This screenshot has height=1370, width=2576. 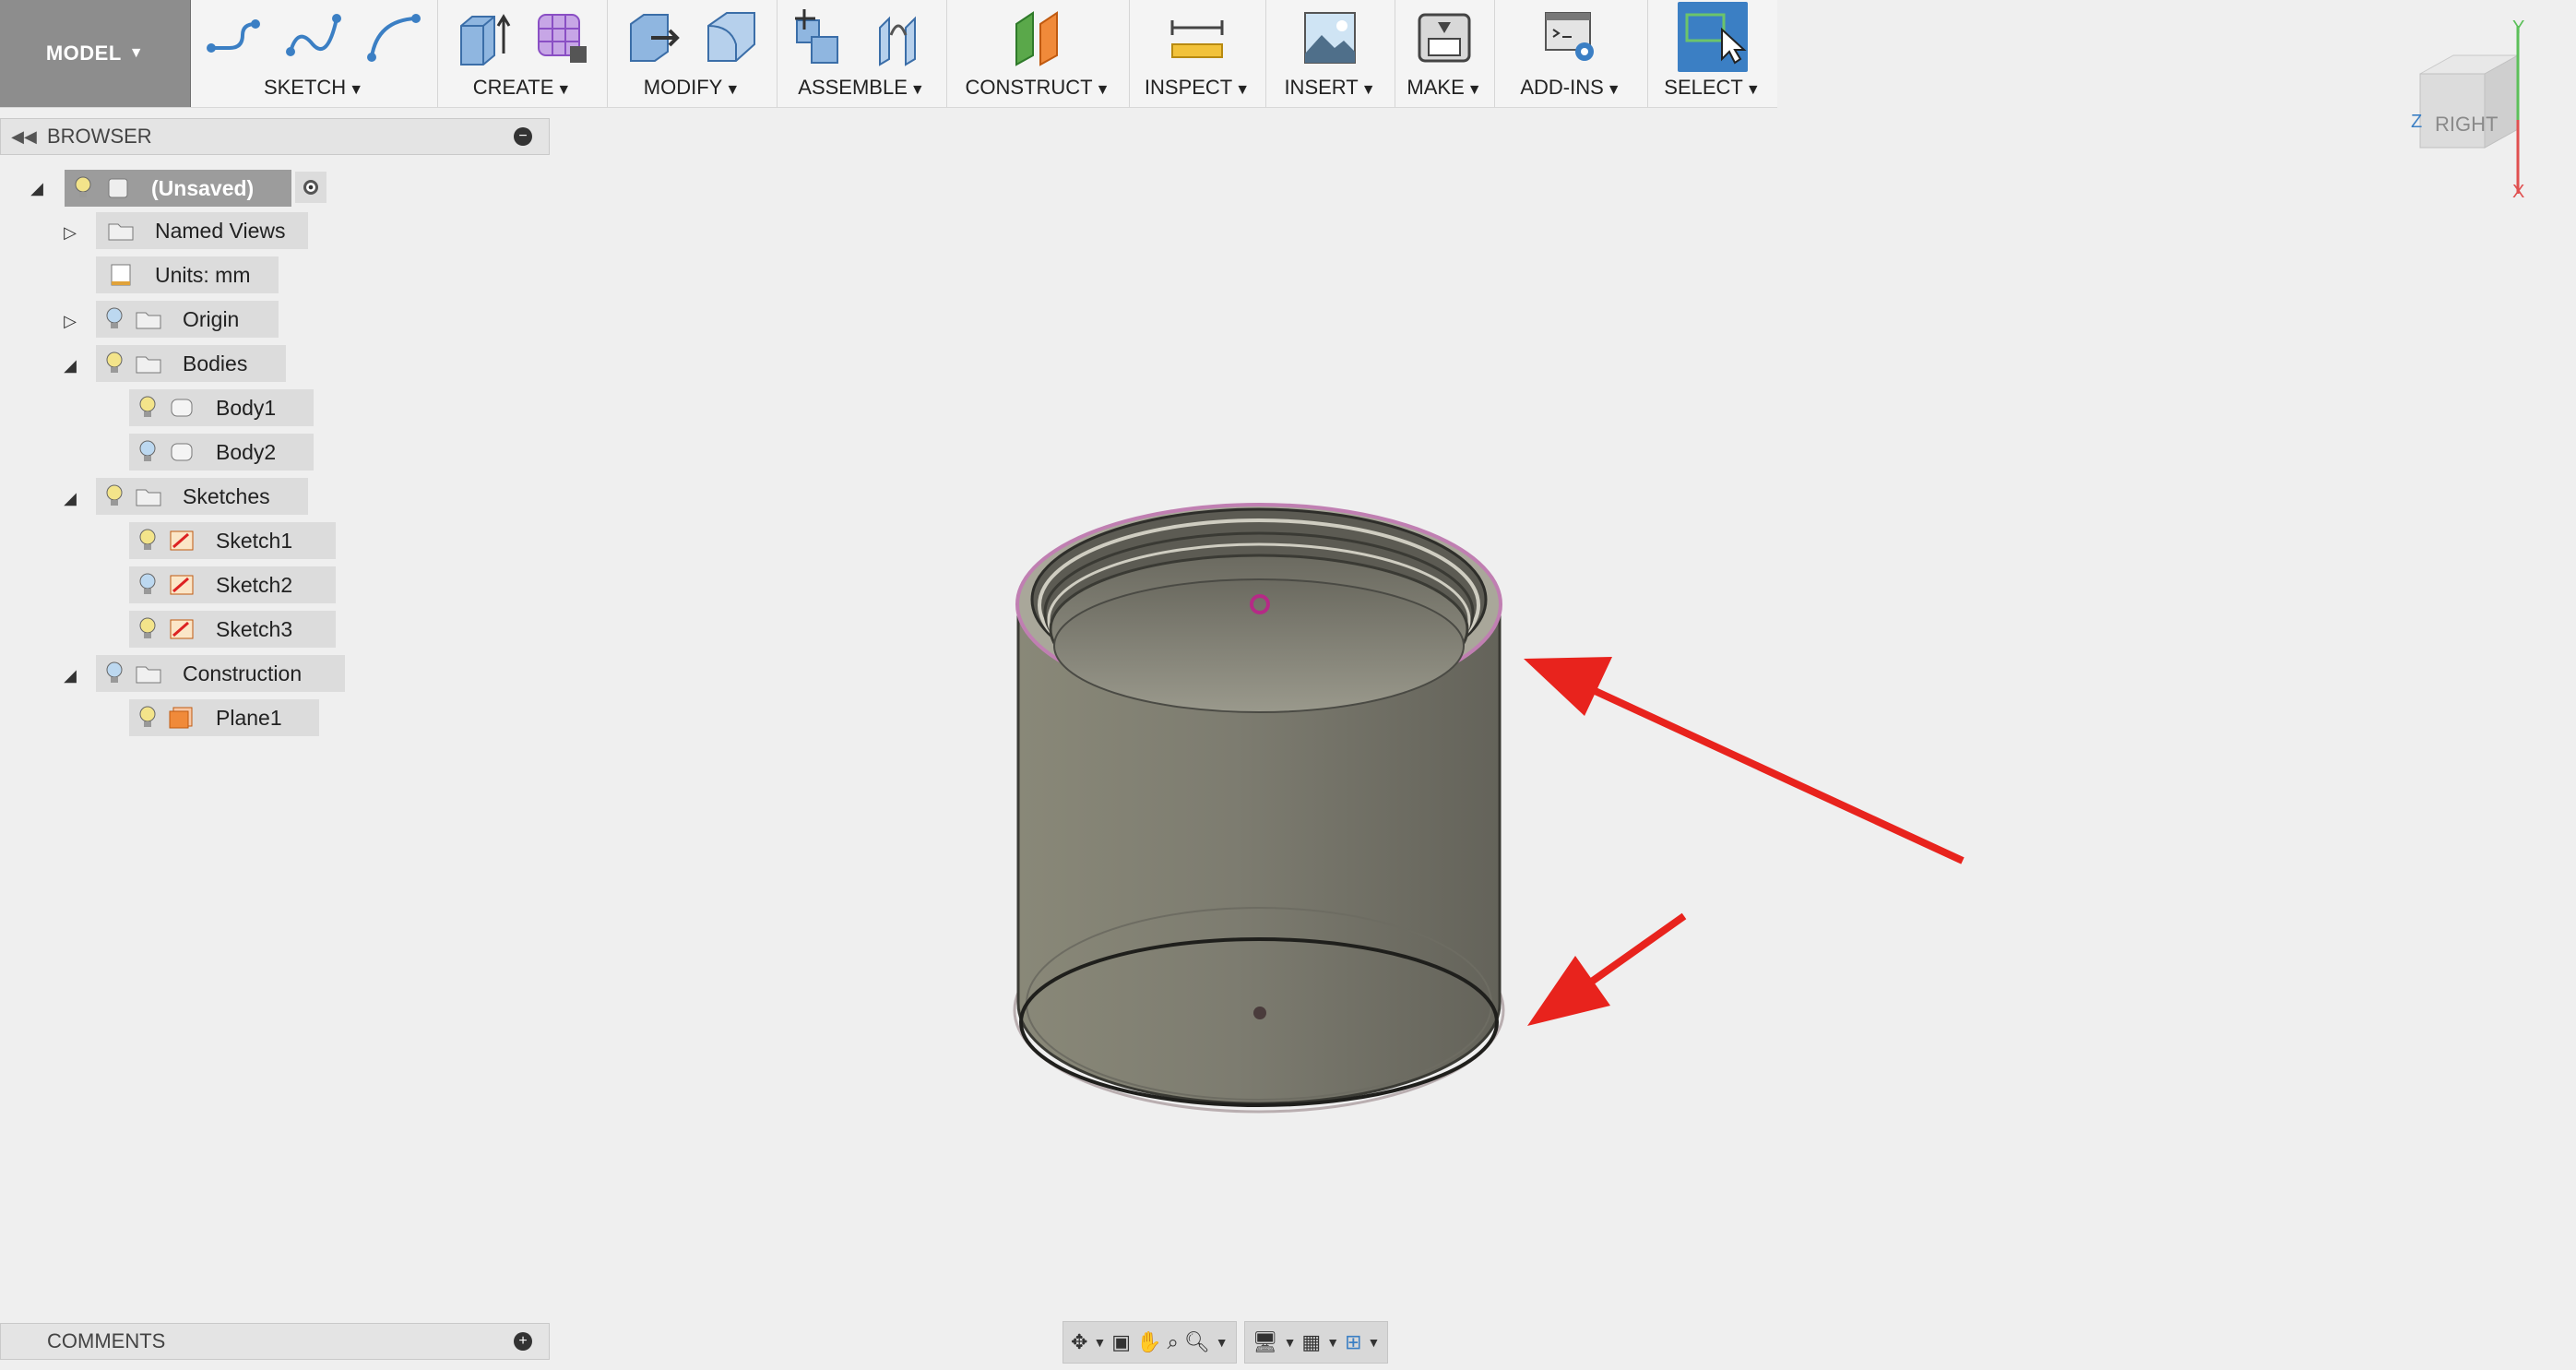 I want to click on joint-icon, so click(x=901, y=36).